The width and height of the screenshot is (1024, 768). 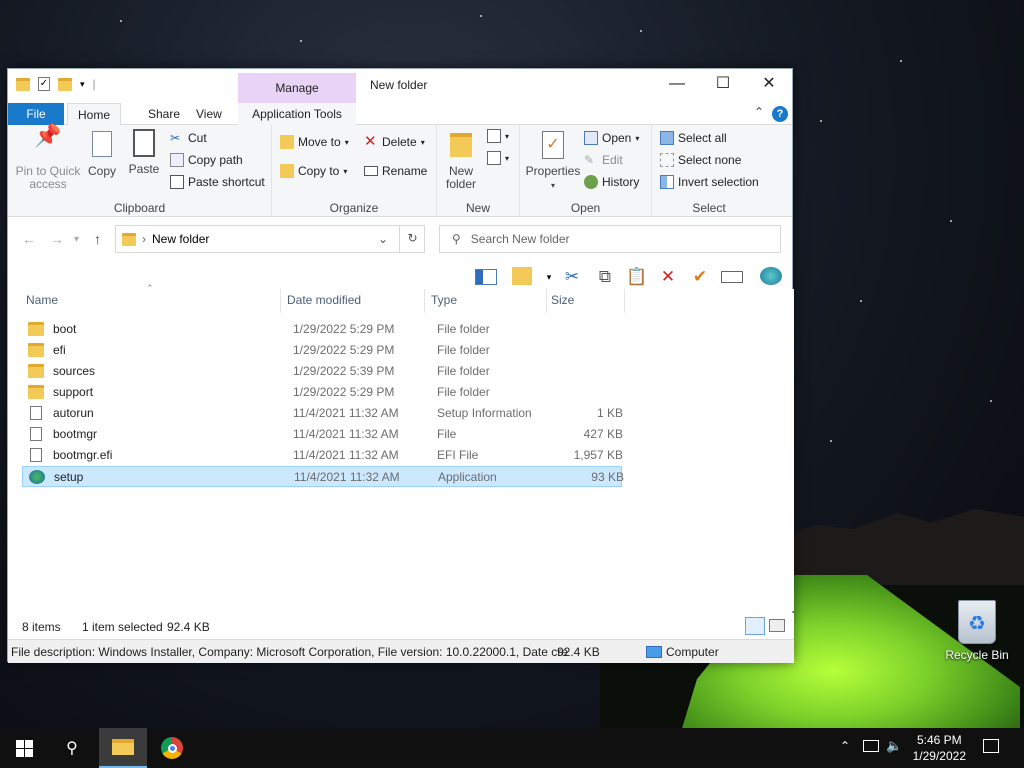 I want to click on recycle-bin-icon, so click(x=977, y=622).